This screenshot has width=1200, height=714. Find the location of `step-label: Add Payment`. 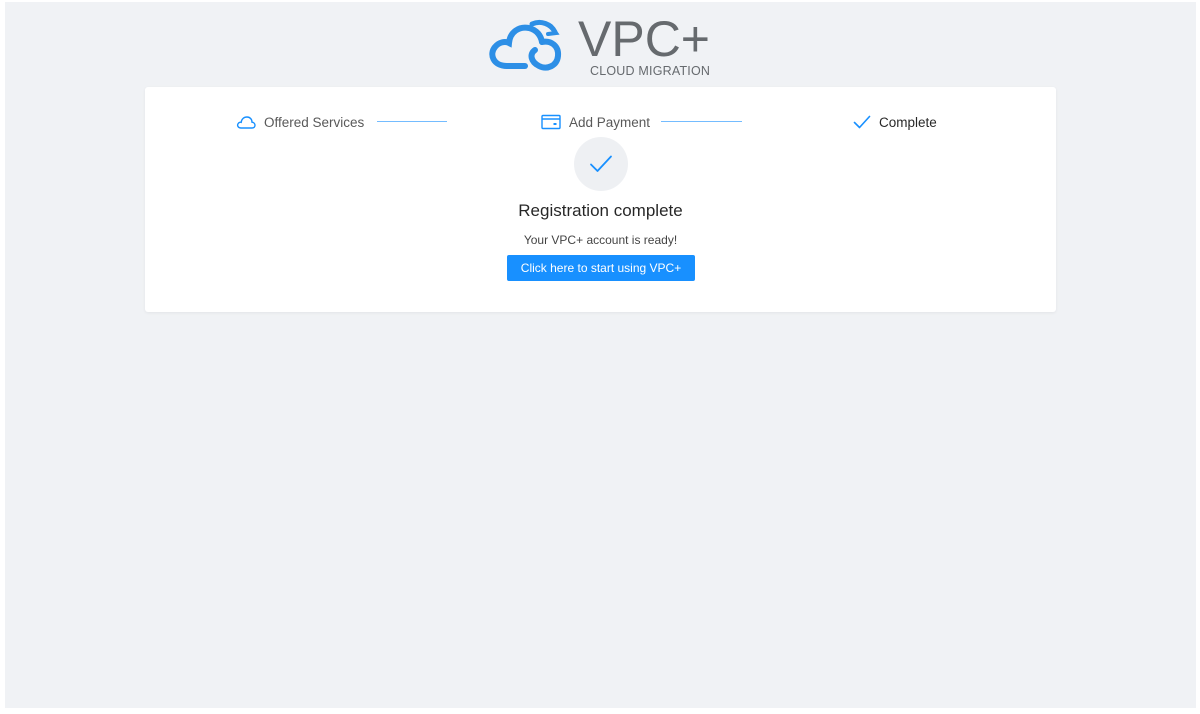

step-label: Add Payment is located at coordinates (610, 122).